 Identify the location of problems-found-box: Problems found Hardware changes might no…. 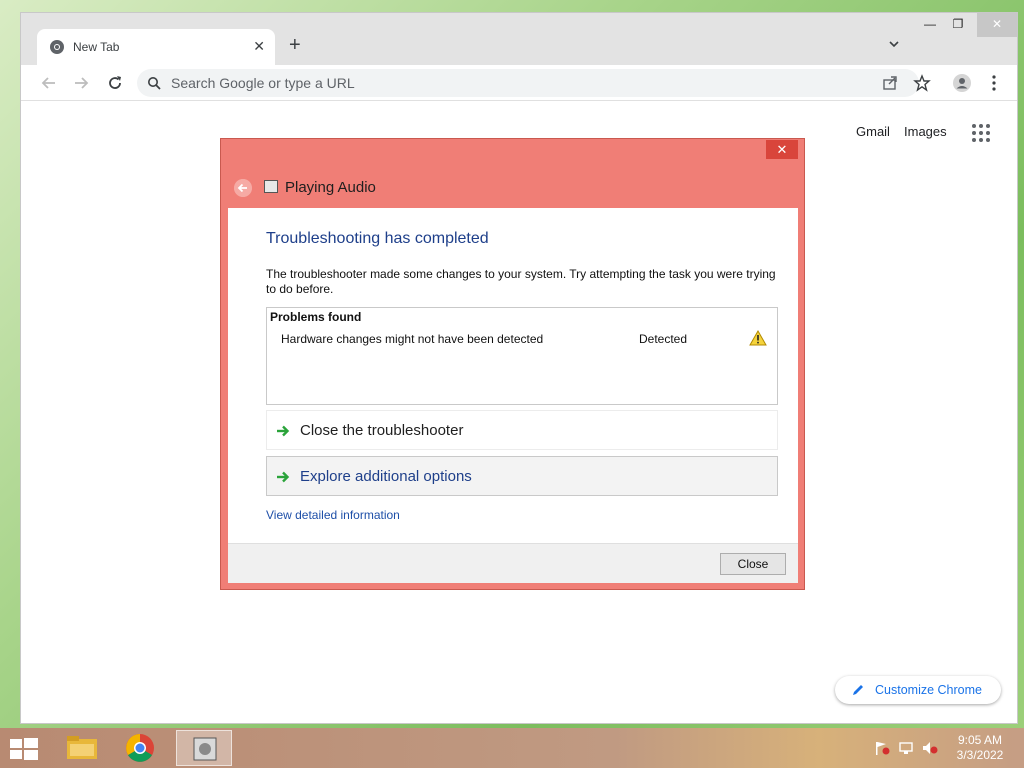
(522, 356).